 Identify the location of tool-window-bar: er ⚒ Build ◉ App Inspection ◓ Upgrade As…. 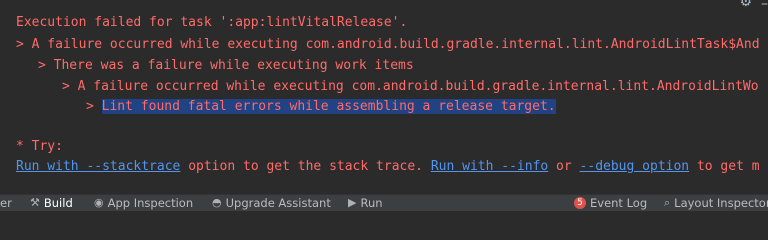
(384, 202).